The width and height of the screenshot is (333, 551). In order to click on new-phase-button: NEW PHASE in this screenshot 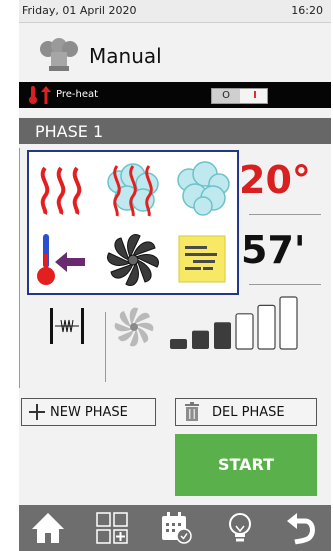, I will do `click(88, 412)`.